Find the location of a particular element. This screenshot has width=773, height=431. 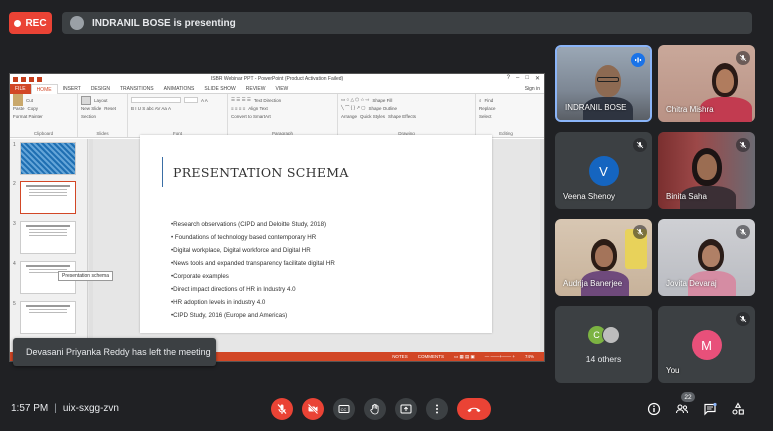

more-vert-icon is located at coordinates (437, 409).